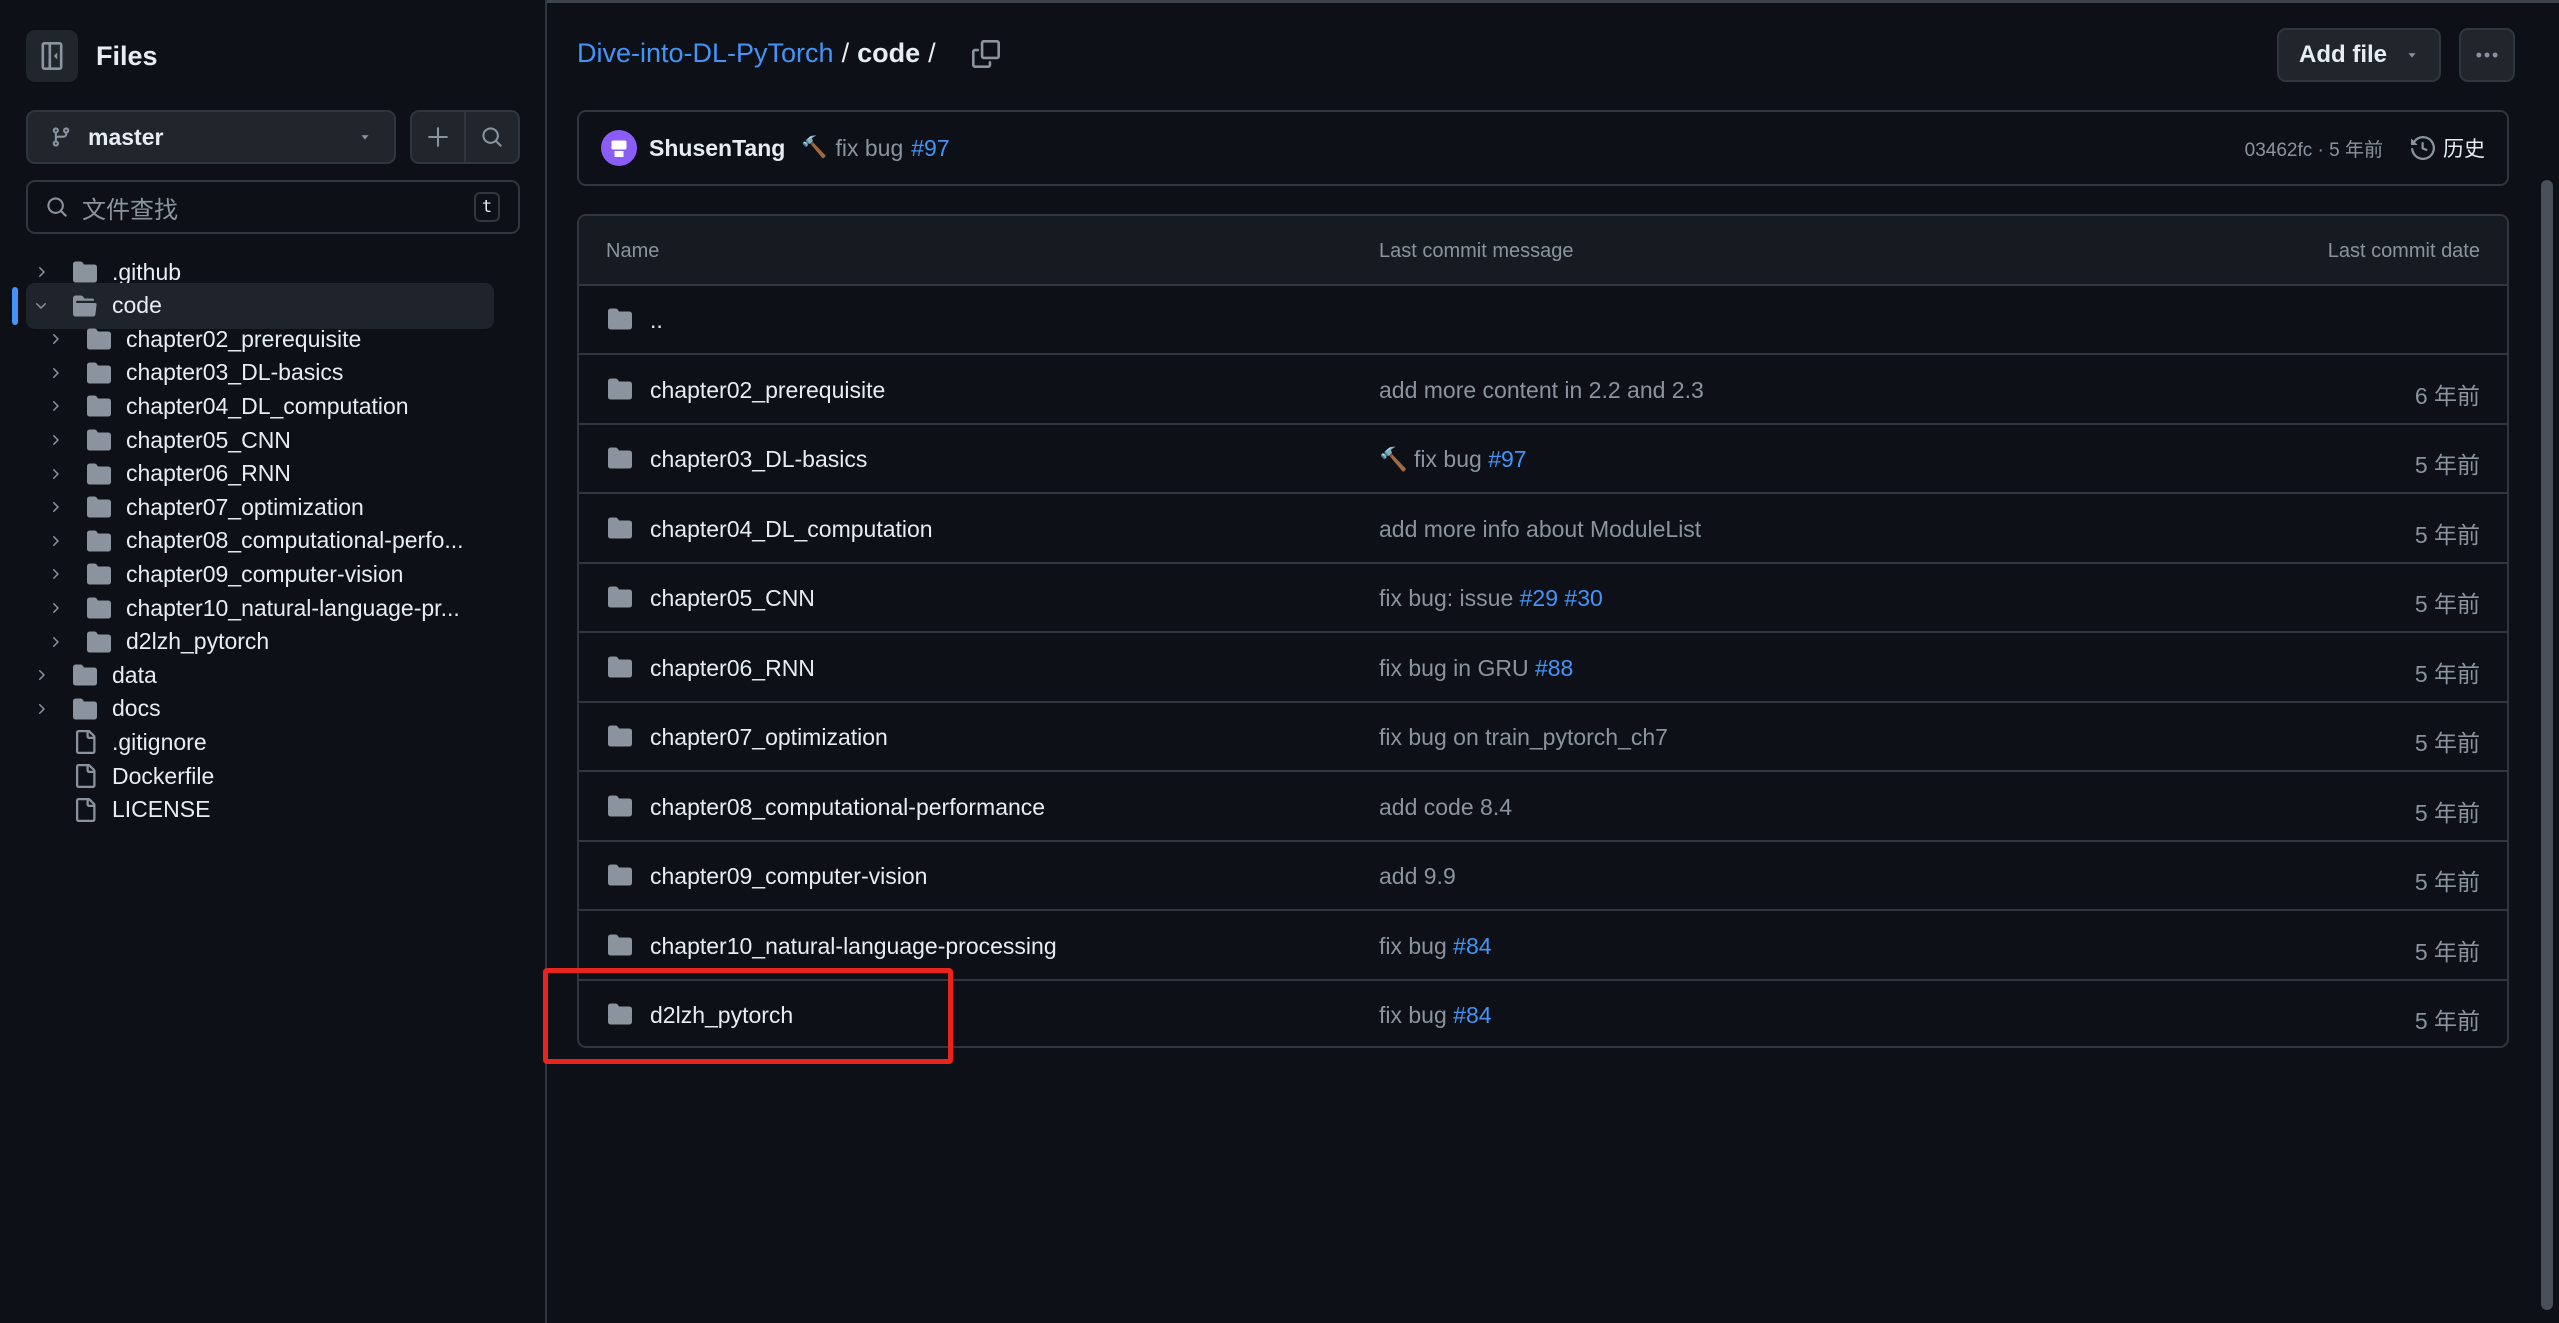 This screenshot has height=1323, width=2559. I want to click on add-file-tree-button, so click(438, 137).